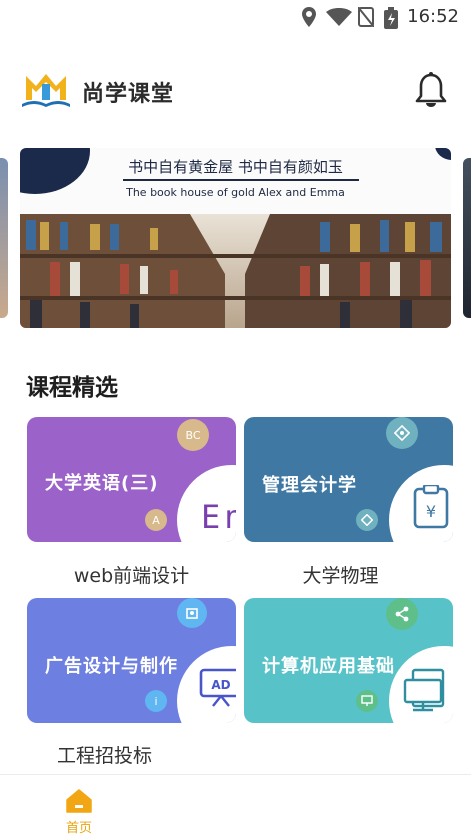  What do you see at coordinates (235, 17) in the screenshot?
I see `status-bar: 16:52` at bounding box center [235, 17].